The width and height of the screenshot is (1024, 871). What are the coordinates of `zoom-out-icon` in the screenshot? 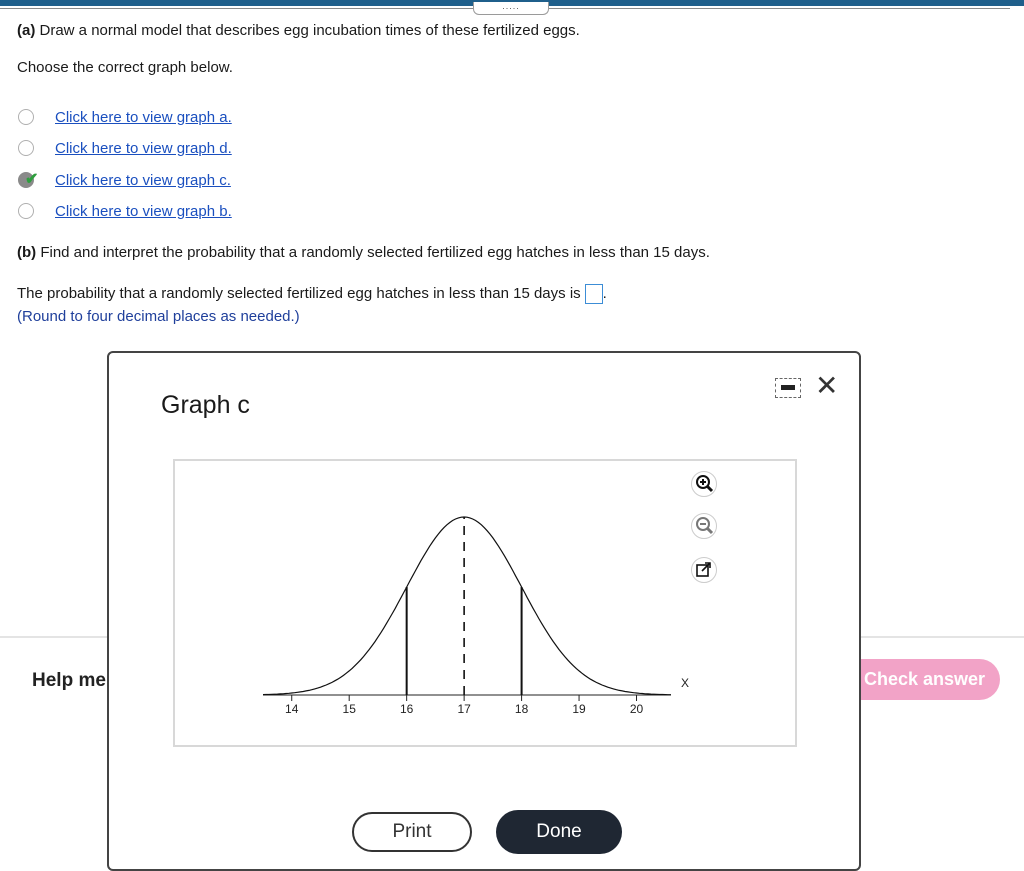 It's located at (704, 526).